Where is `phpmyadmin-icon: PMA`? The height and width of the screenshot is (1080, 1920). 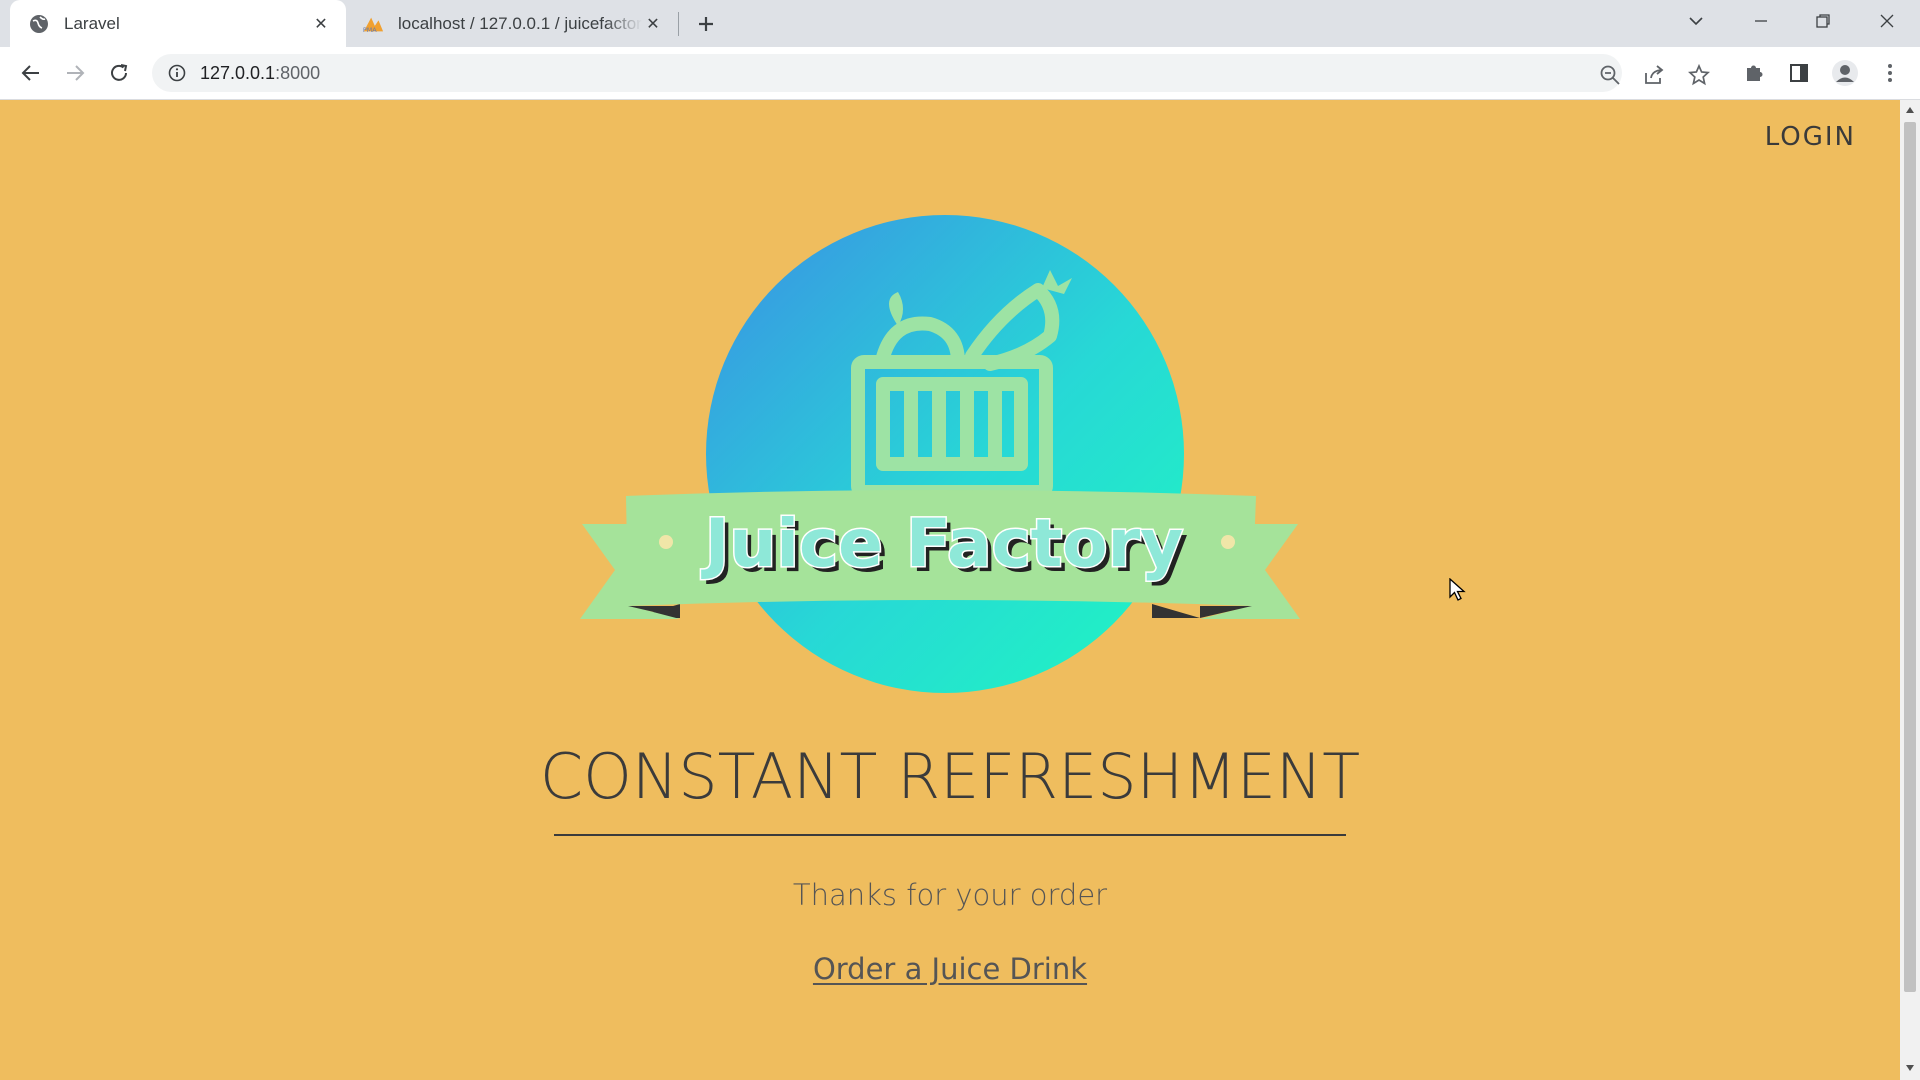 phpmyadmin-icon: PMA is located at coordinates (373, 24).